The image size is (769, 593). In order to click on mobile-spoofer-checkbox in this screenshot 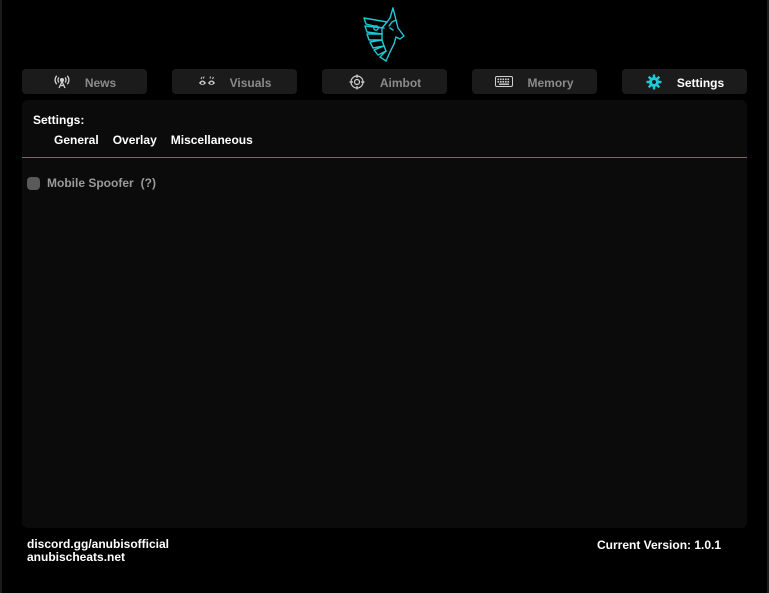, I will do `click(33, 183)`.